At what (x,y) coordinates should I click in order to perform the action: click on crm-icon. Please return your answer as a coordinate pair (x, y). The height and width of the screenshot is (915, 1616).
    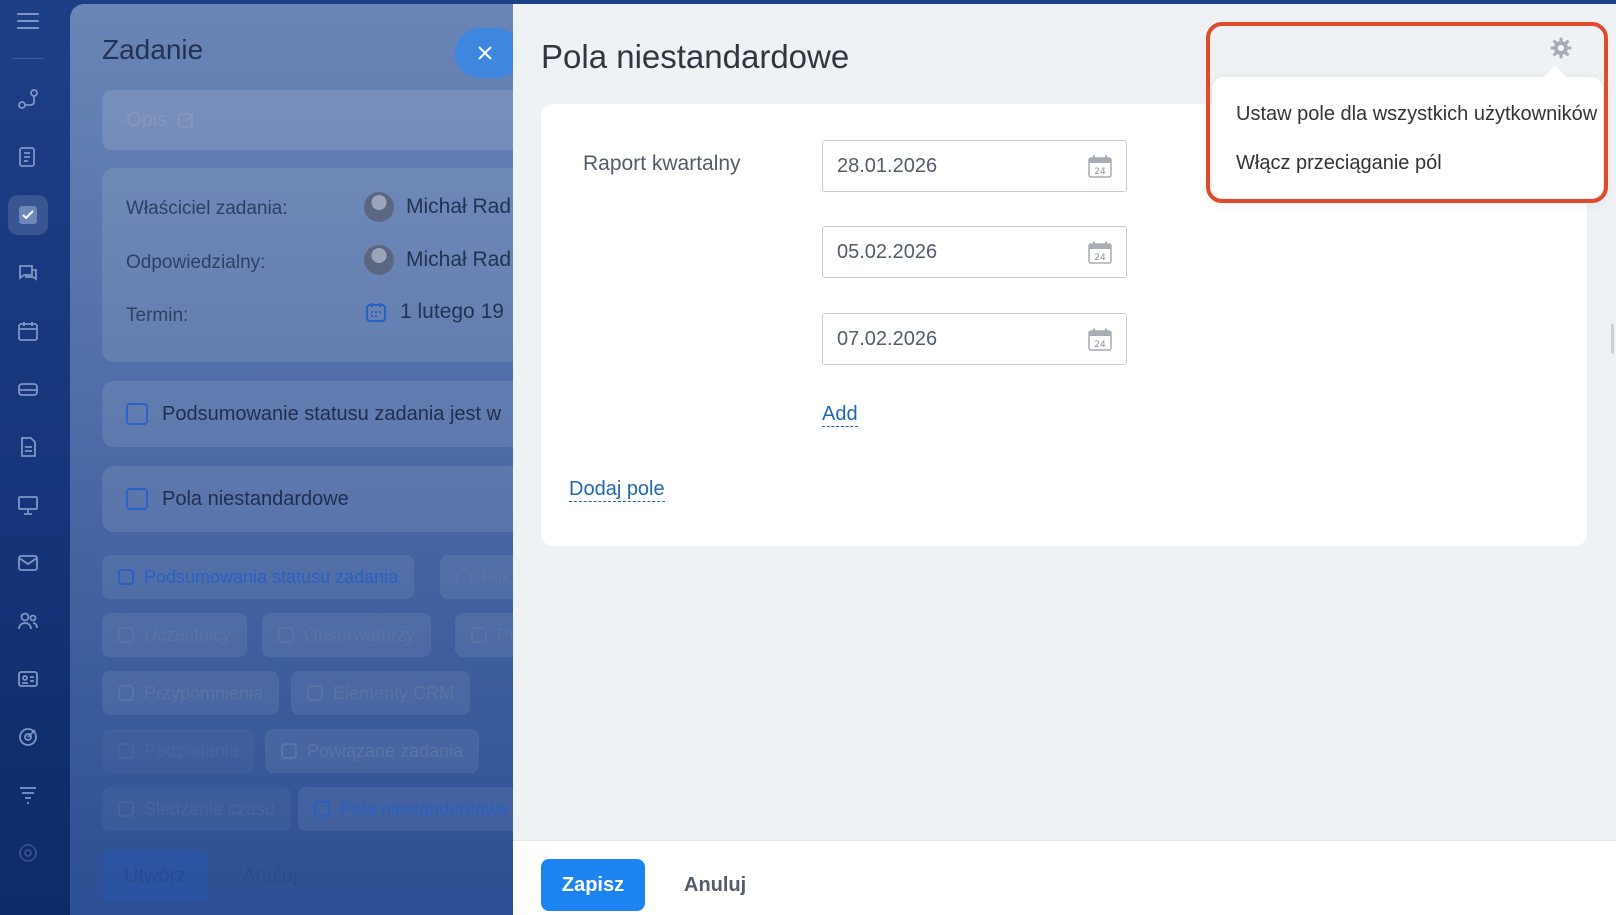
    Looking at the image, I should click on (315, 693).